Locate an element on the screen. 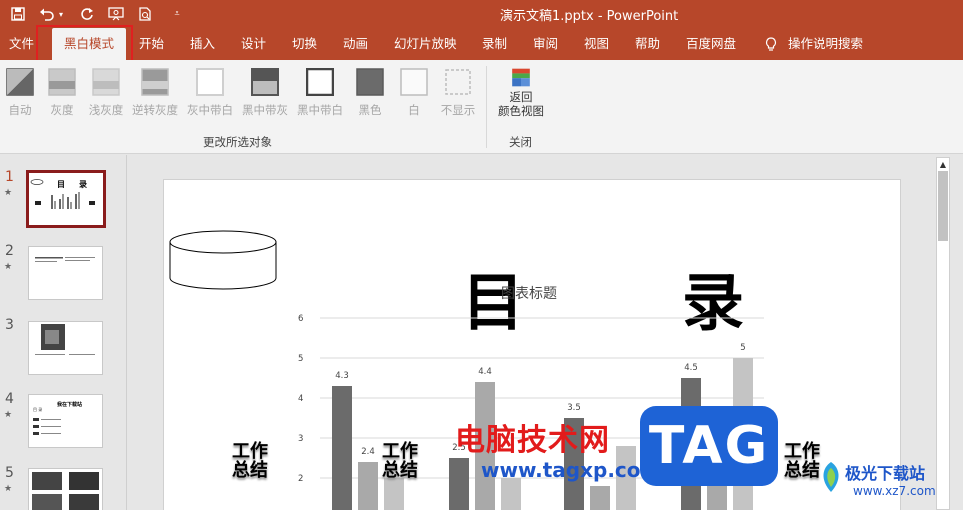 The width and height of the screenshot is (963, 510). work-summary-left: 工作 总结 is located at coordinates (250, 461).